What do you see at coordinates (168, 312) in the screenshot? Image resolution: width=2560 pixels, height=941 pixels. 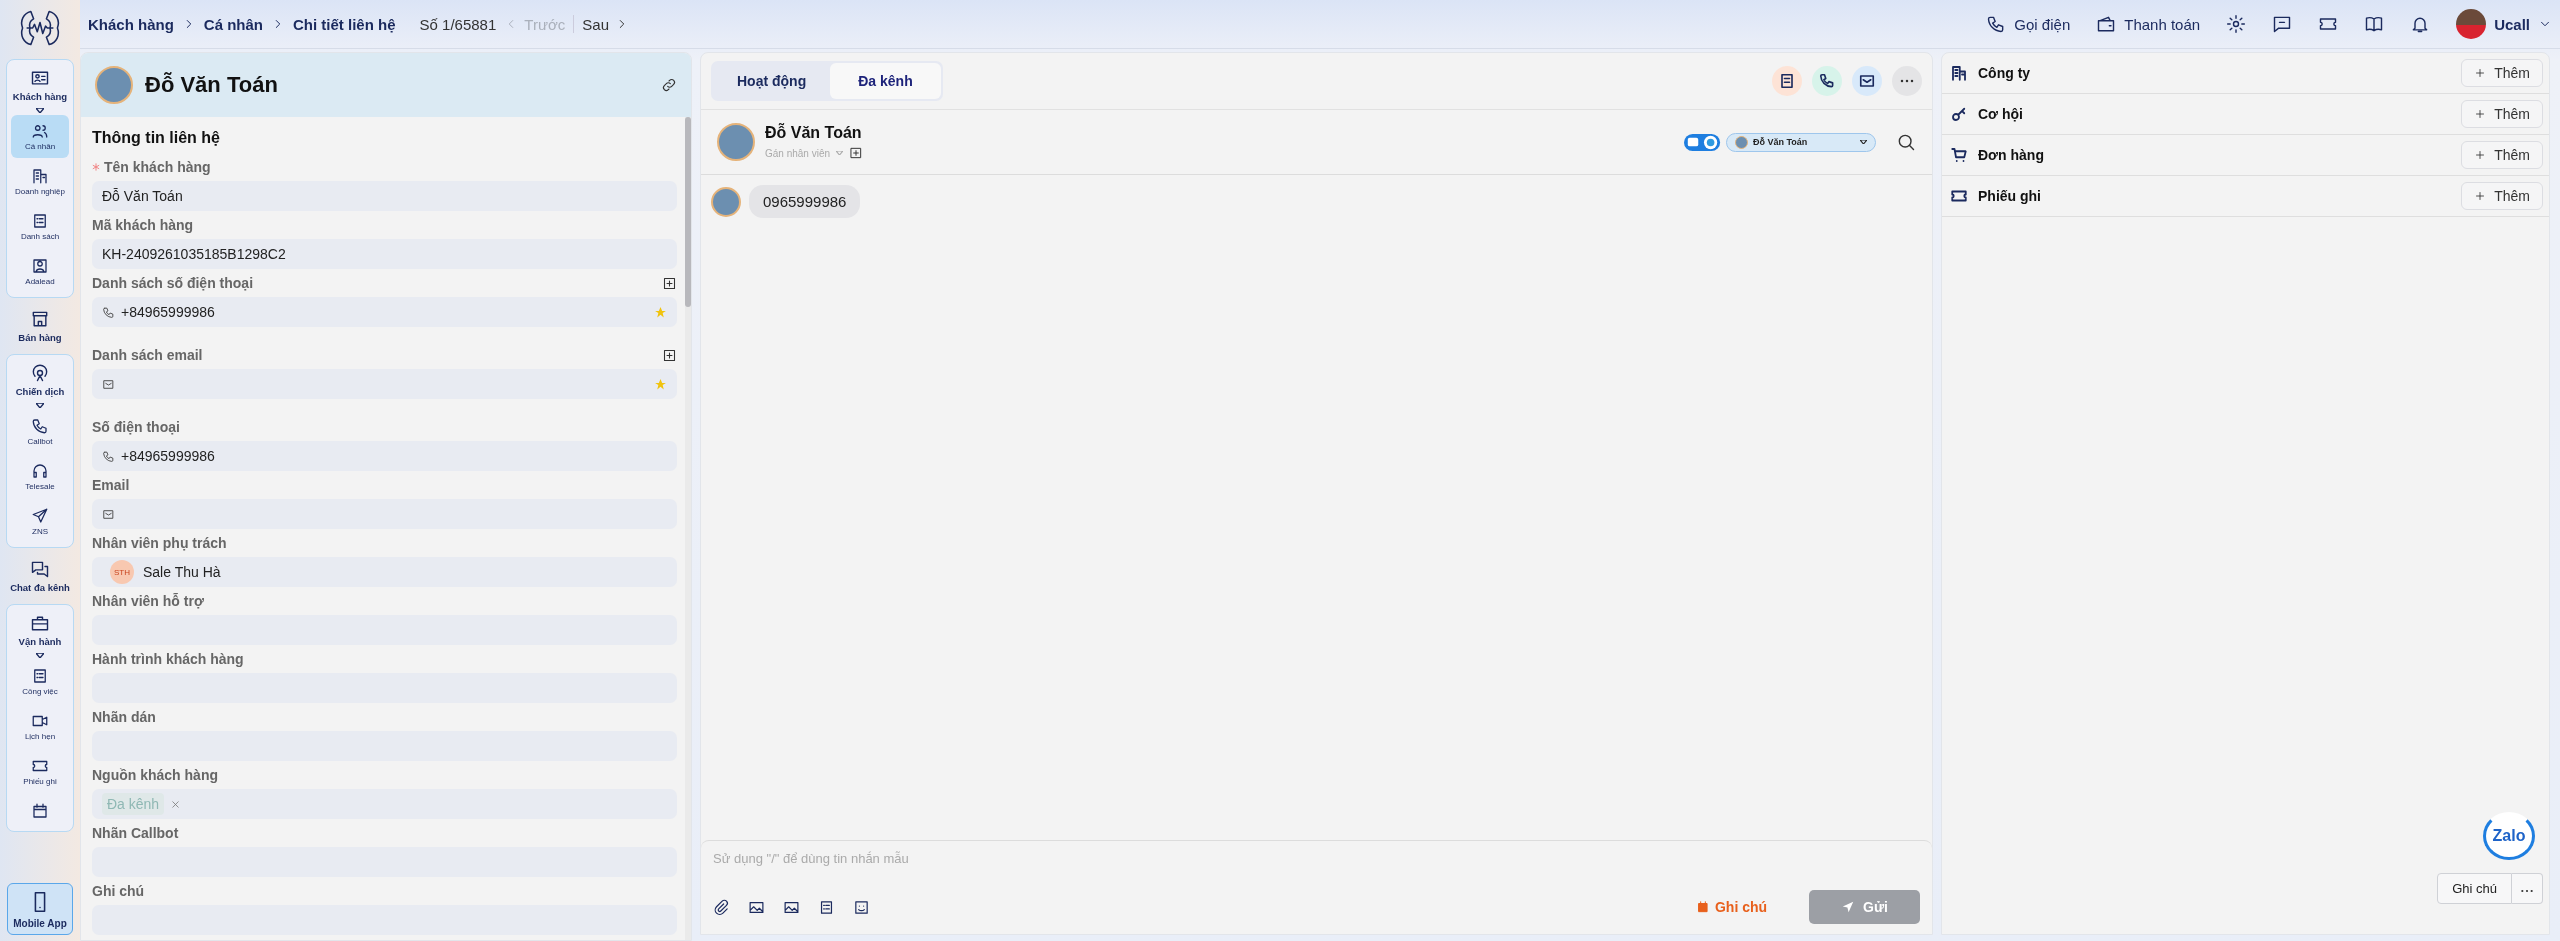 I see `field-value: +84965999986` at bounding box center [168, 312].